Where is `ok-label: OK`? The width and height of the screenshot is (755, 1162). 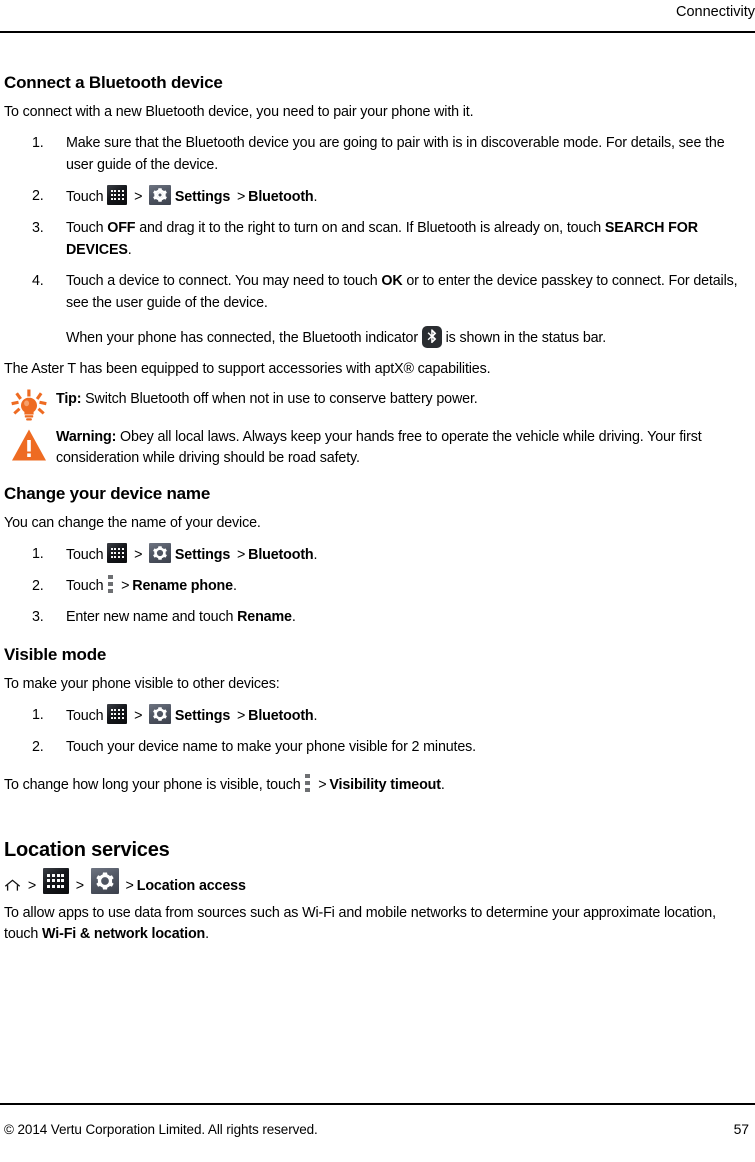
ok-label: OK is located at coordinates (392, 281).